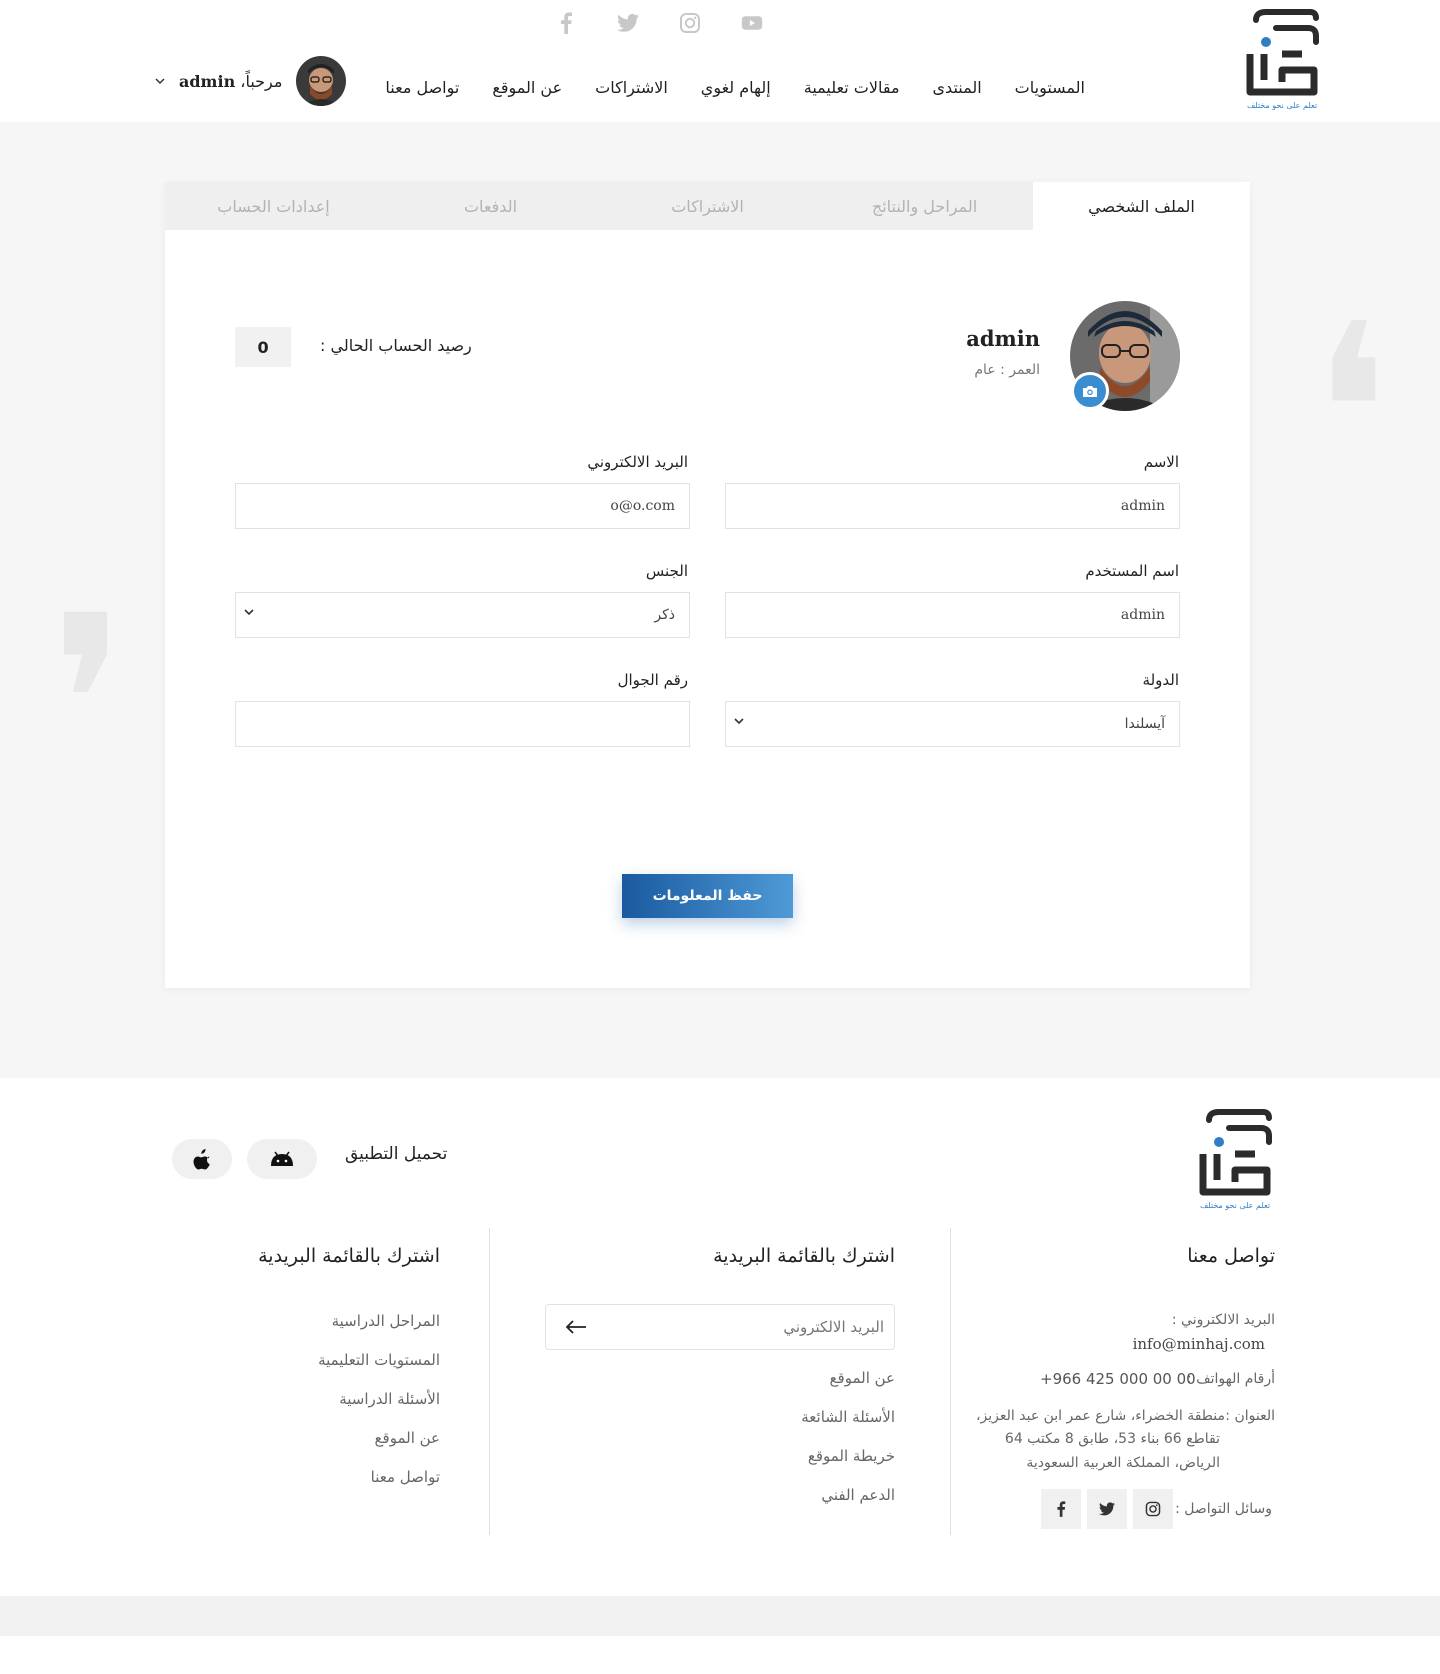  I want to click on username-input, so click(952, 615).